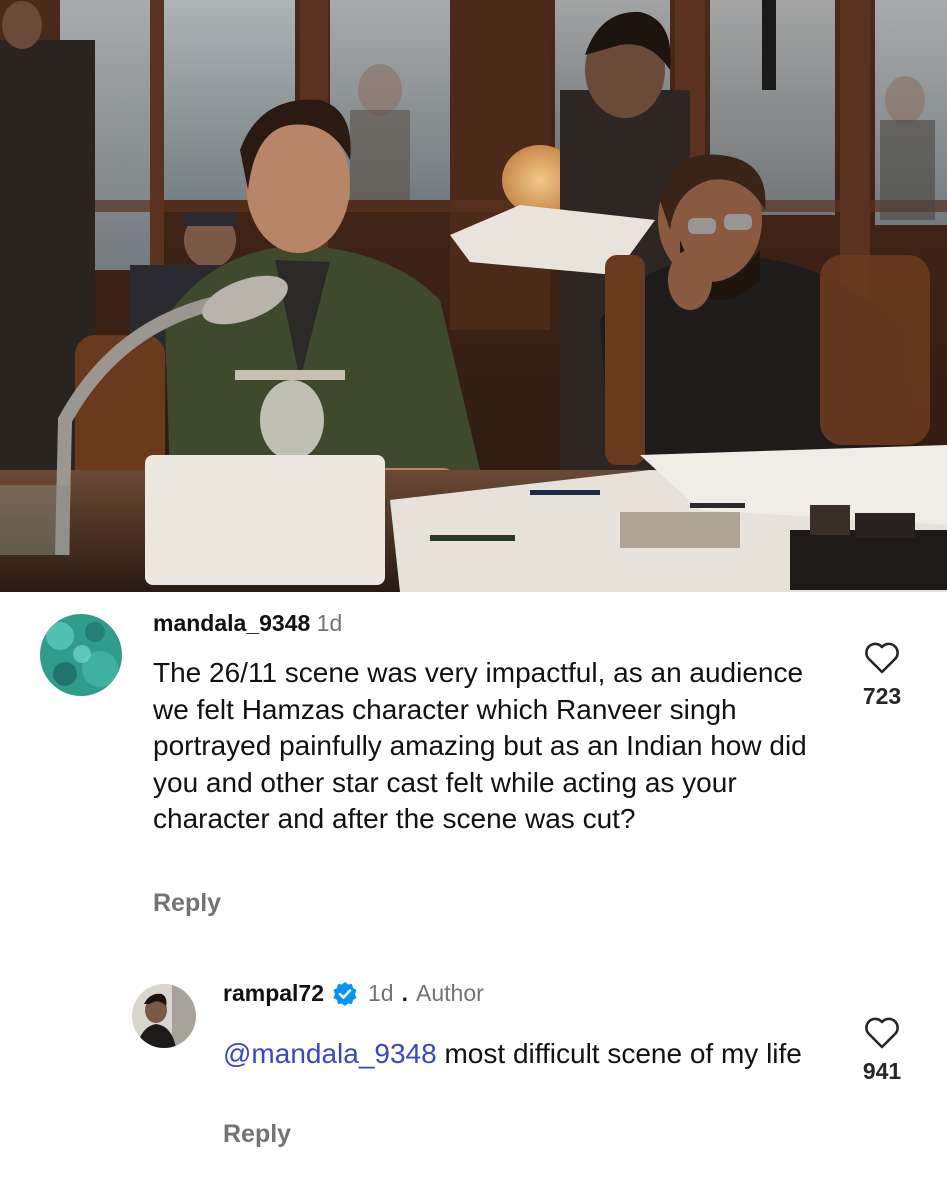  Describe the element at coordinates (882, 676) in the screenshot. I see `like-button: 723` at that location.